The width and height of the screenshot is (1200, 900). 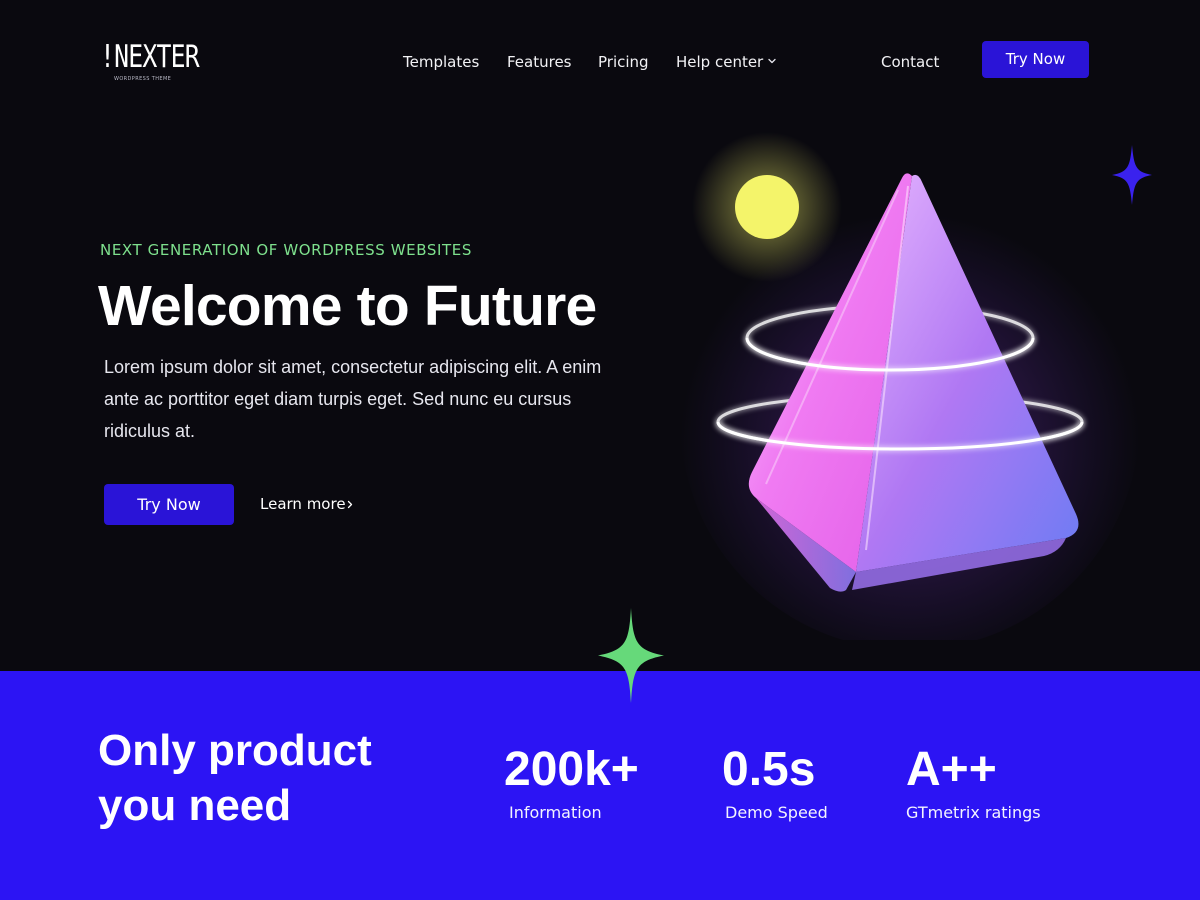 What do you see at coordinates (571, 769) in the screenshot?
I see `stat-value-information: 200k+` at bounding box center [571, 769].